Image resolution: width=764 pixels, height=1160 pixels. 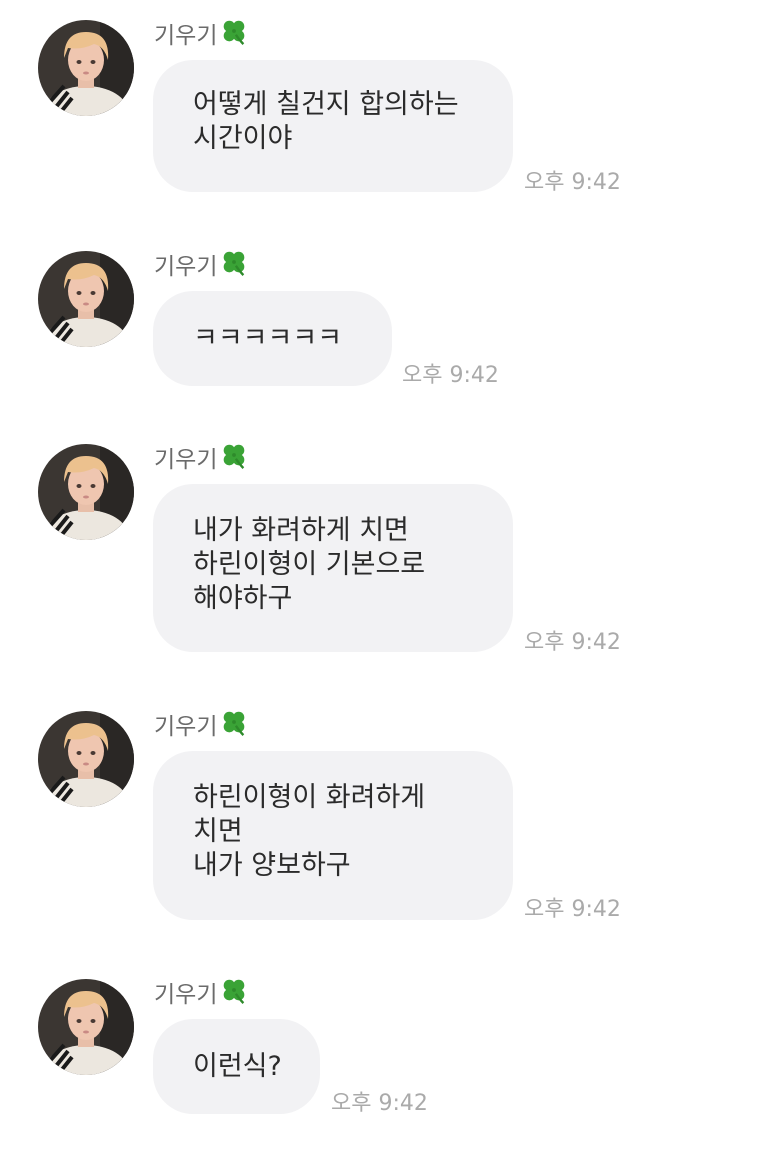 What do you see at coordinates (243, 138) in the screenshot?
I see `message-text: 시간이야` at bounding box center [243, 138].